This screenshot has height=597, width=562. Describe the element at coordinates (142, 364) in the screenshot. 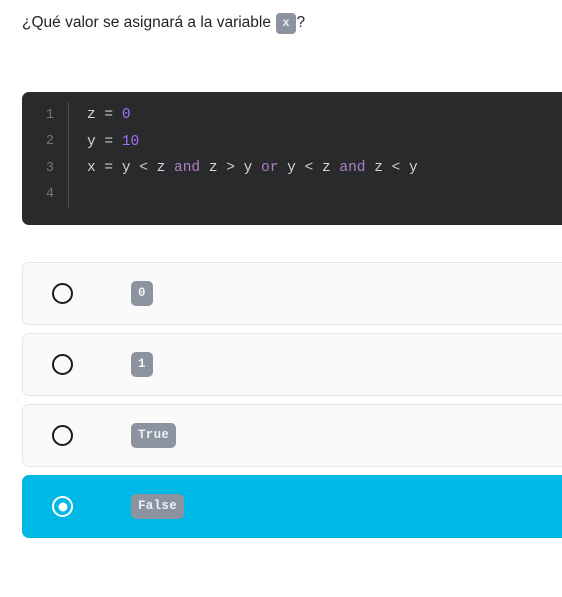

I see `answer-option-label: 1` at that location.